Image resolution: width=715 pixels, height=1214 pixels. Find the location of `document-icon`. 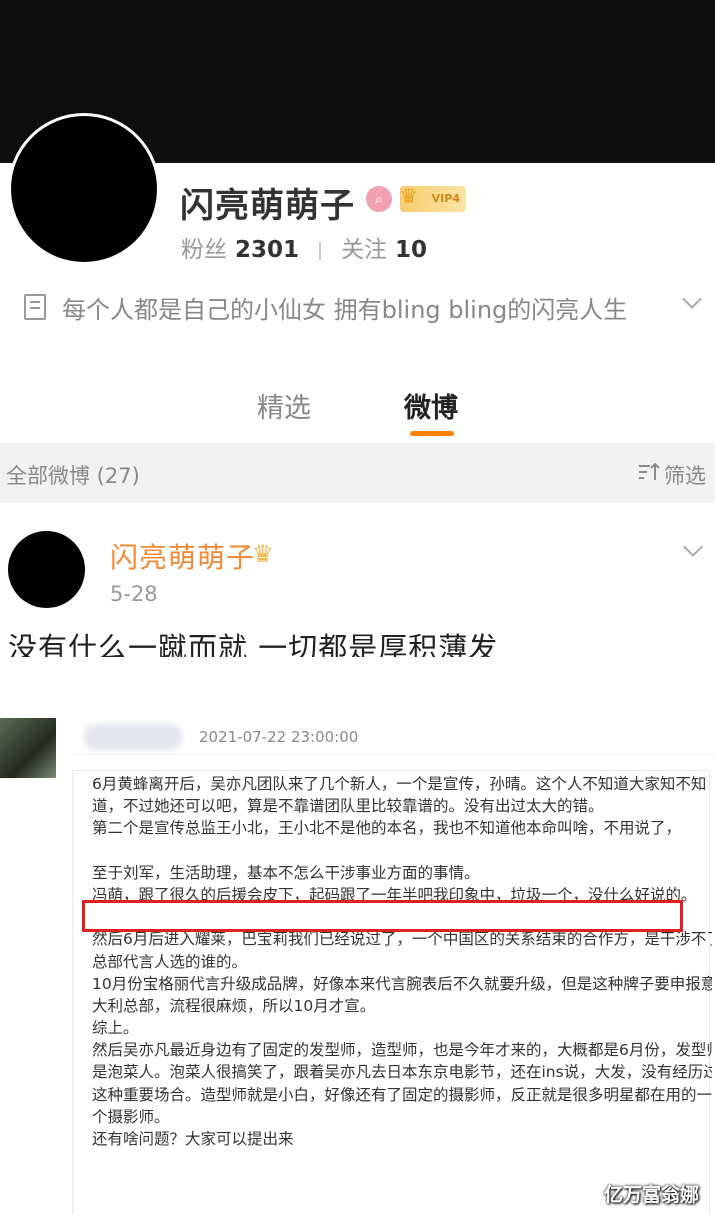

document-icon is located at coordinates (35, 307).